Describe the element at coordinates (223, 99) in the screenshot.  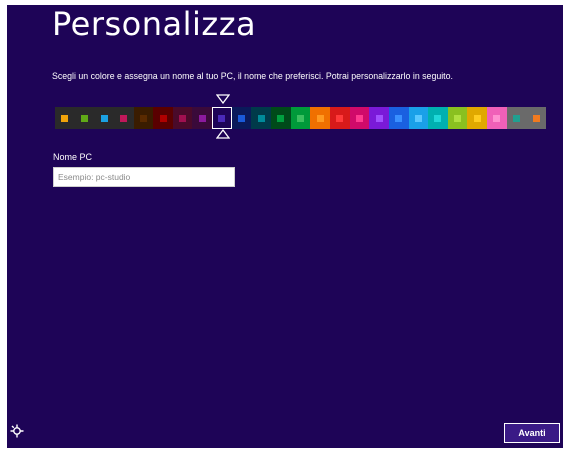
I see `selection-marker-top-icon` at that location.